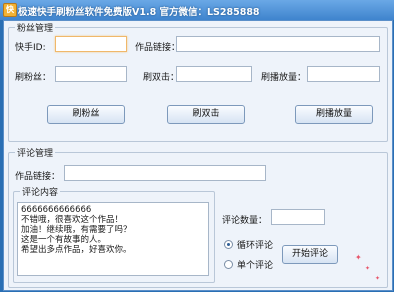 The height and width of the screenshot is (292, 394). I want to click on comment-content-label: 评论内容, so click(40, 191).